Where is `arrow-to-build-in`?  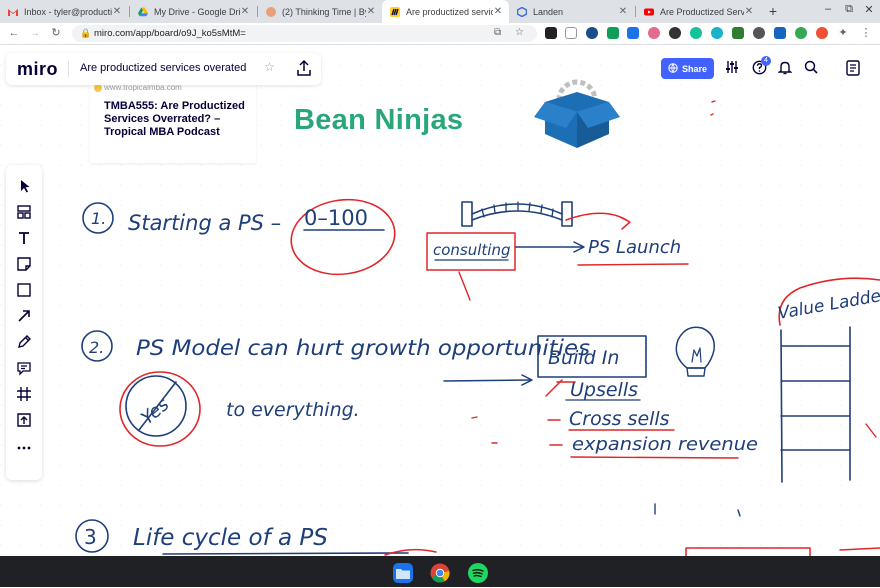
arrow-to-build-in is located at coordinates (487, 380).